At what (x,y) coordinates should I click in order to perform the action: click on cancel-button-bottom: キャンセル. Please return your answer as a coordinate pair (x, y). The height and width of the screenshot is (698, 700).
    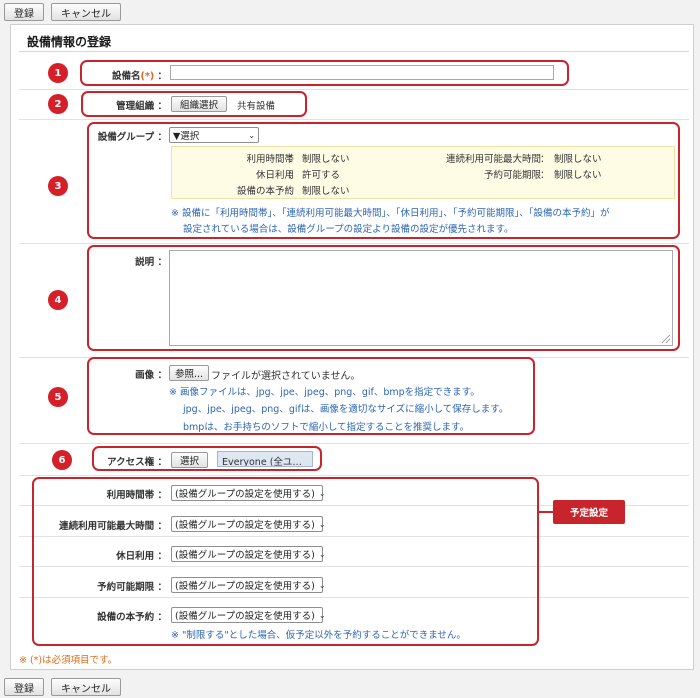
    Looking at the image, I should click on (86, 687).